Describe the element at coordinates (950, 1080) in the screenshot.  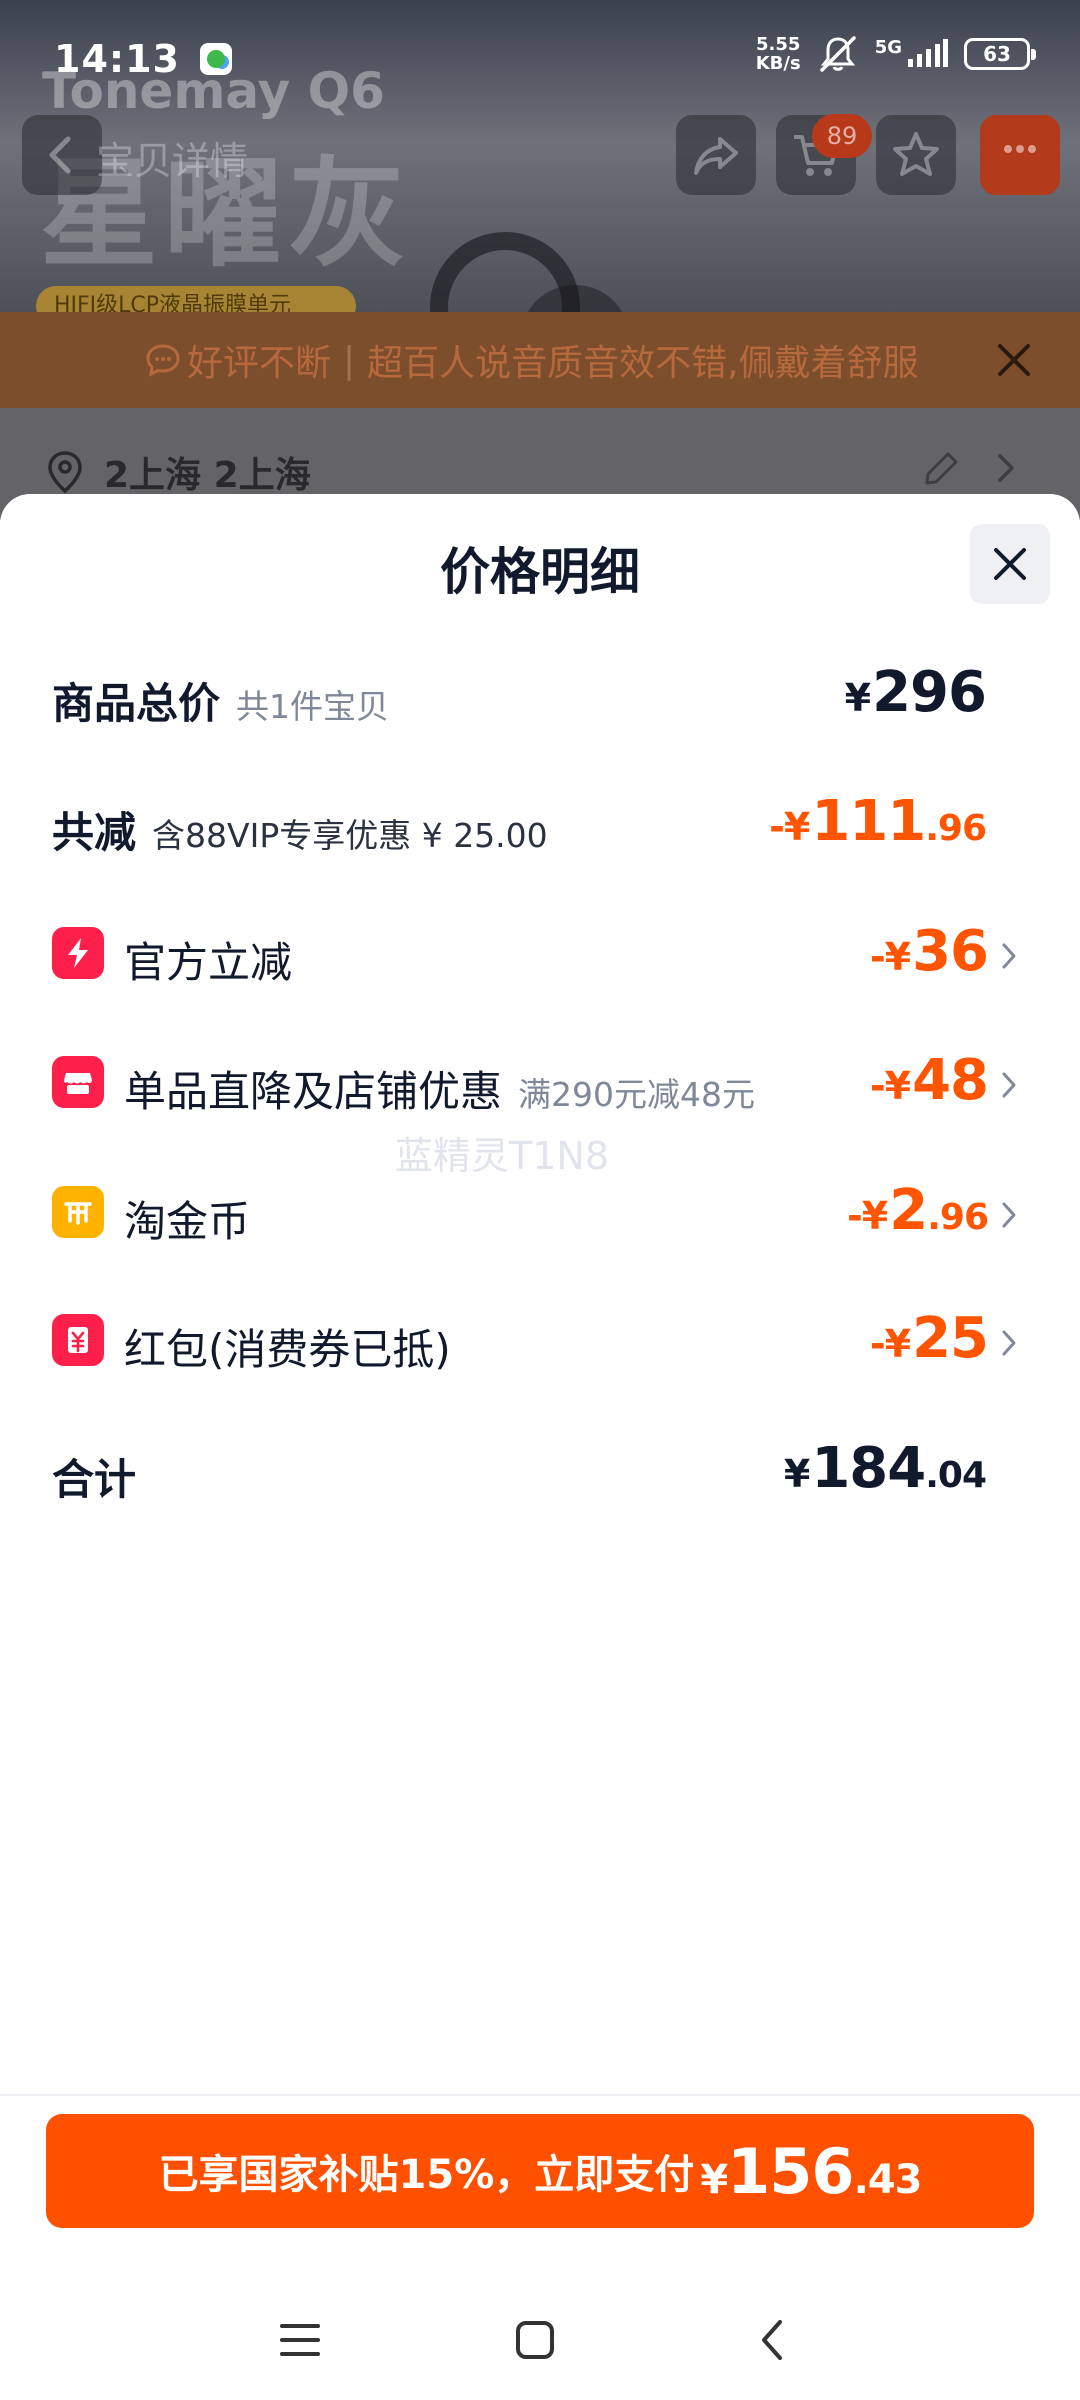
I see `amount-integer: 48` at that location.